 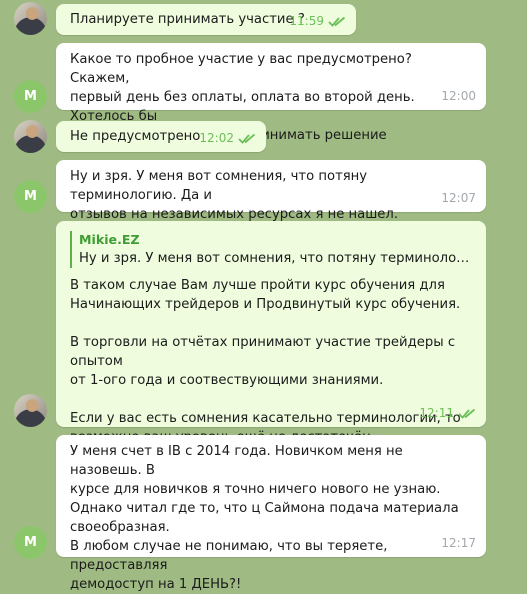 I want to click on message-time: 12:17, so click(x=458, y=543).